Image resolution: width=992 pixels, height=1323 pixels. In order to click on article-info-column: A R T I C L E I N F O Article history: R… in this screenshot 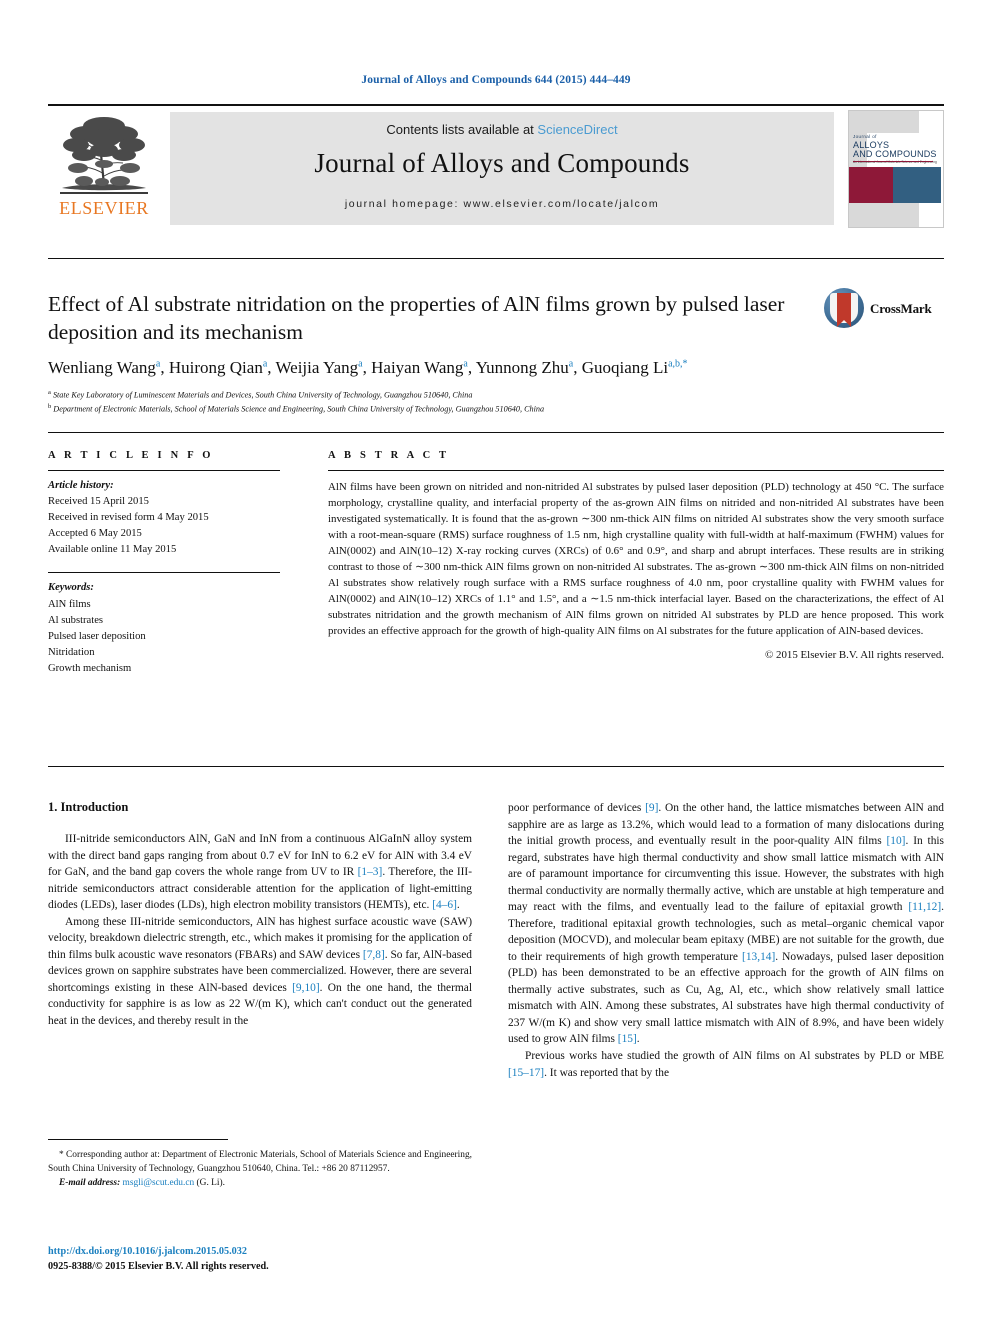, I will do `click(168, 563)`.